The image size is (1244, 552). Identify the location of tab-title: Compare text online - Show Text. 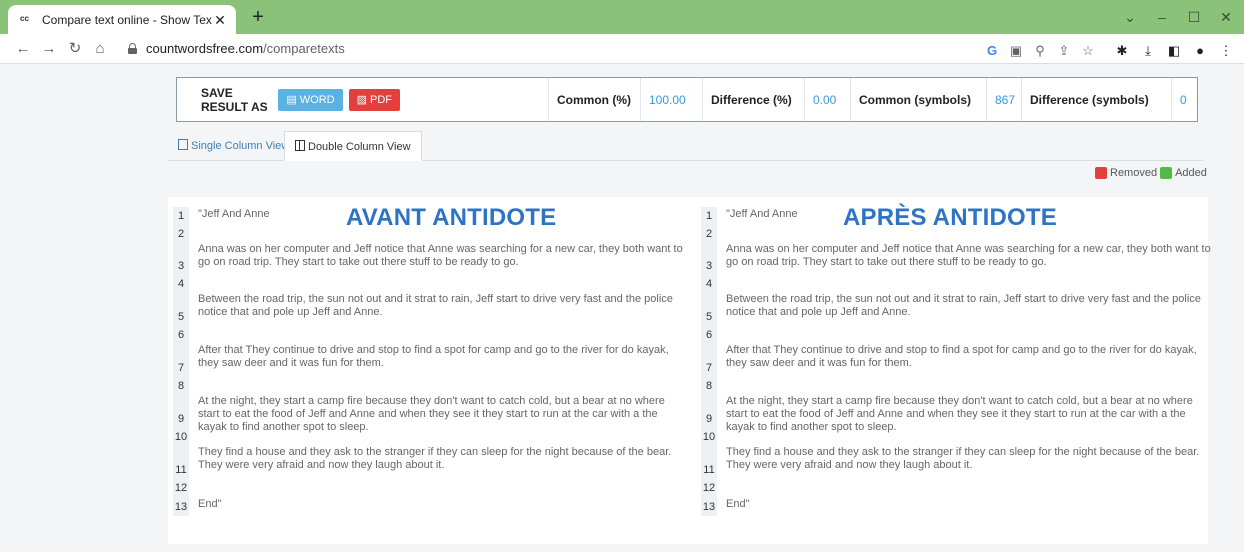
(127, 19).